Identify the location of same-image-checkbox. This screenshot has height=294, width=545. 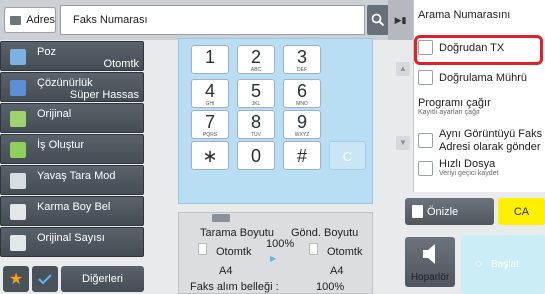
(425, 140).